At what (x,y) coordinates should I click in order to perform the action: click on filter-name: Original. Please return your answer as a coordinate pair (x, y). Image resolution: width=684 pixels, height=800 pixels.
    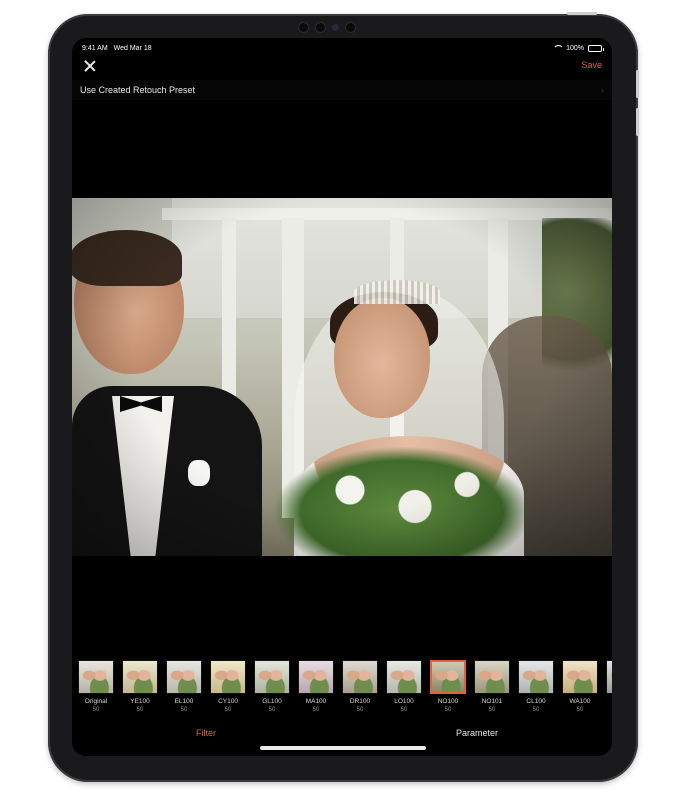
    Looking at the image, I should click on (96, 701).